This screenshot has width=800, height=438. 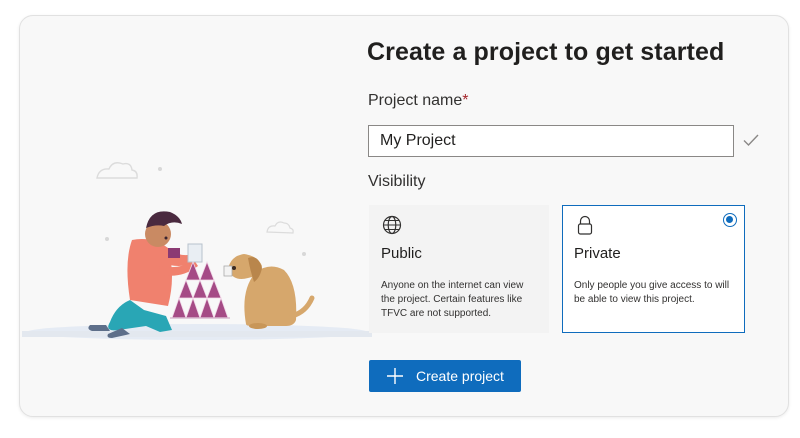 I want to click on page-title: Create a project to get started, so click(x=546, y=52).